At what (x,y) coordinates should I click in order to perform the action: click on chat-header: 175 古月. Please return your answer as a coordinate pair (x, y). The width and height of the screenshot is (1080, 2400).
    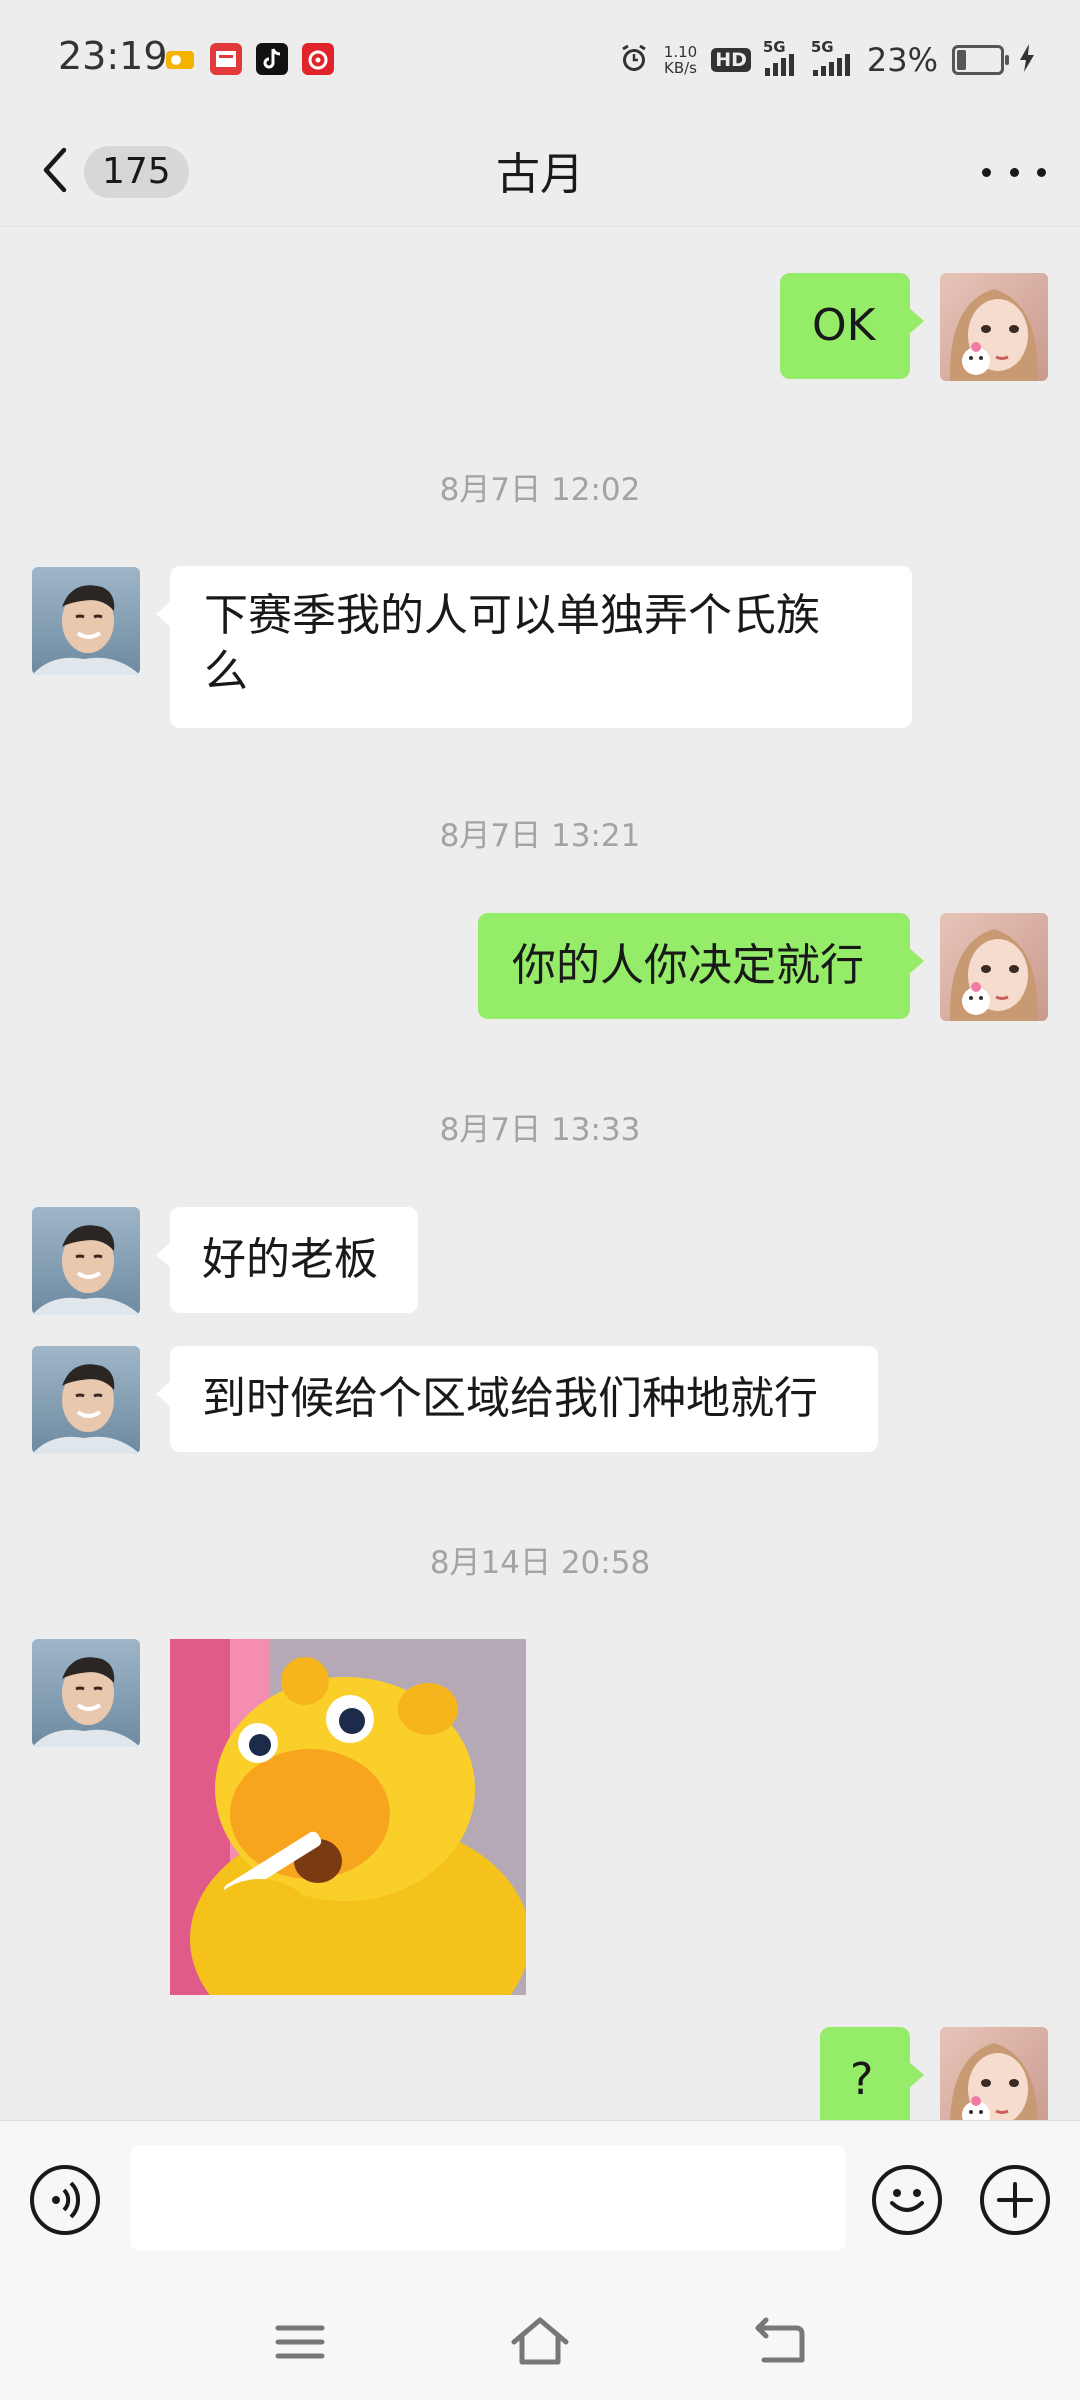
    Looking at the image, I should click on (540, 172).